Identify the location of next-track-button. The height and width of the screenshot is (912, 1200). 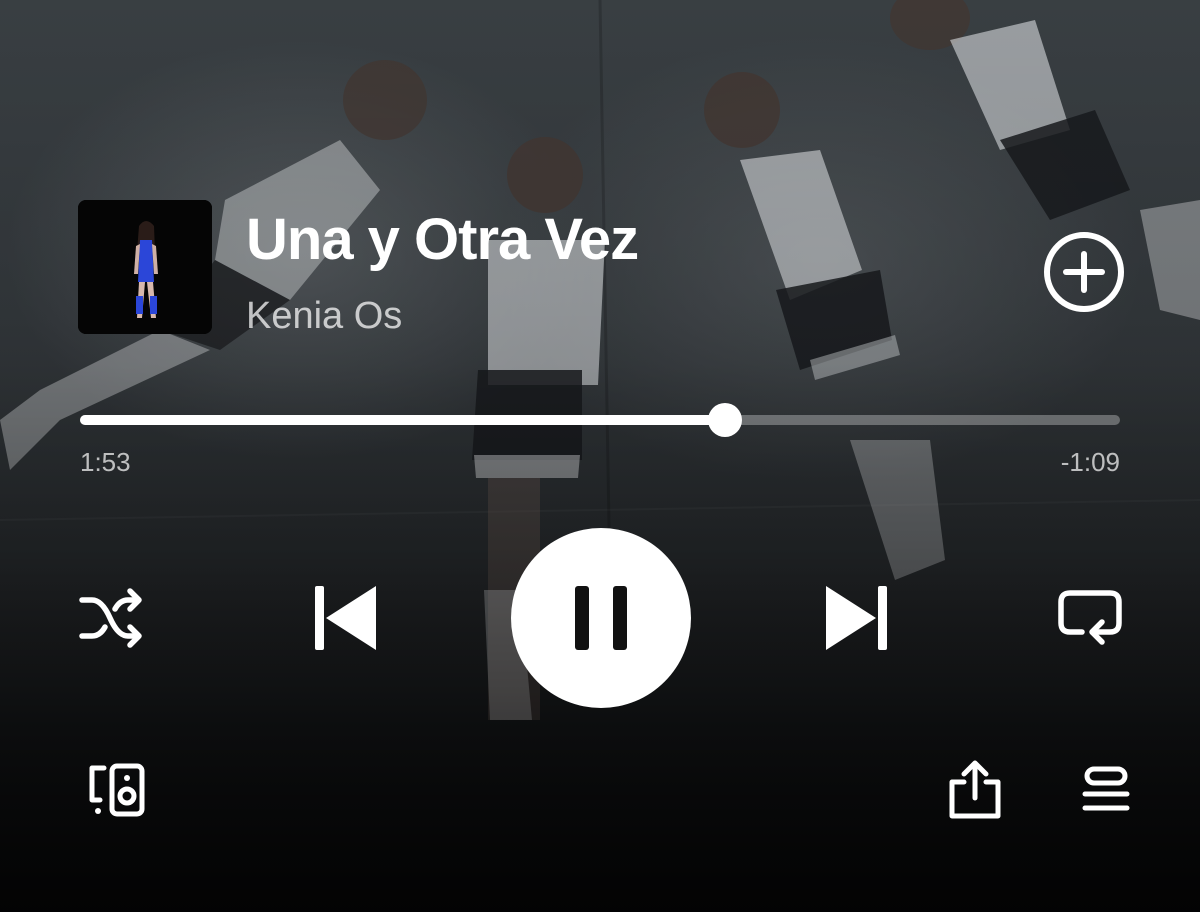
(856, 618).